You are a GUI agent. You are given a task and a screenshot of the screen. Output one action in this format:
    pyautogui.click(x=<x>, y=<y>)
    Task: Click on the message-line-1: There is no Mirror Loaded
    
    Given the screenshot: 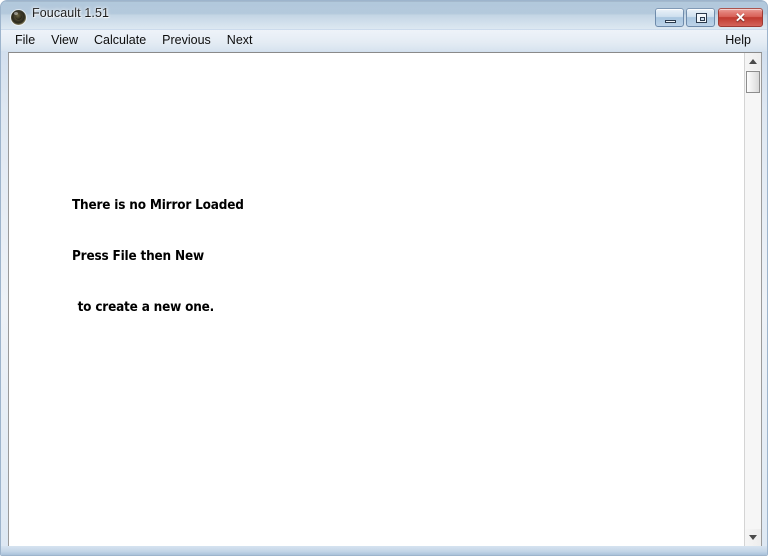 What is the action you would take?
    pyautogui.click(x=158, y=205)
    